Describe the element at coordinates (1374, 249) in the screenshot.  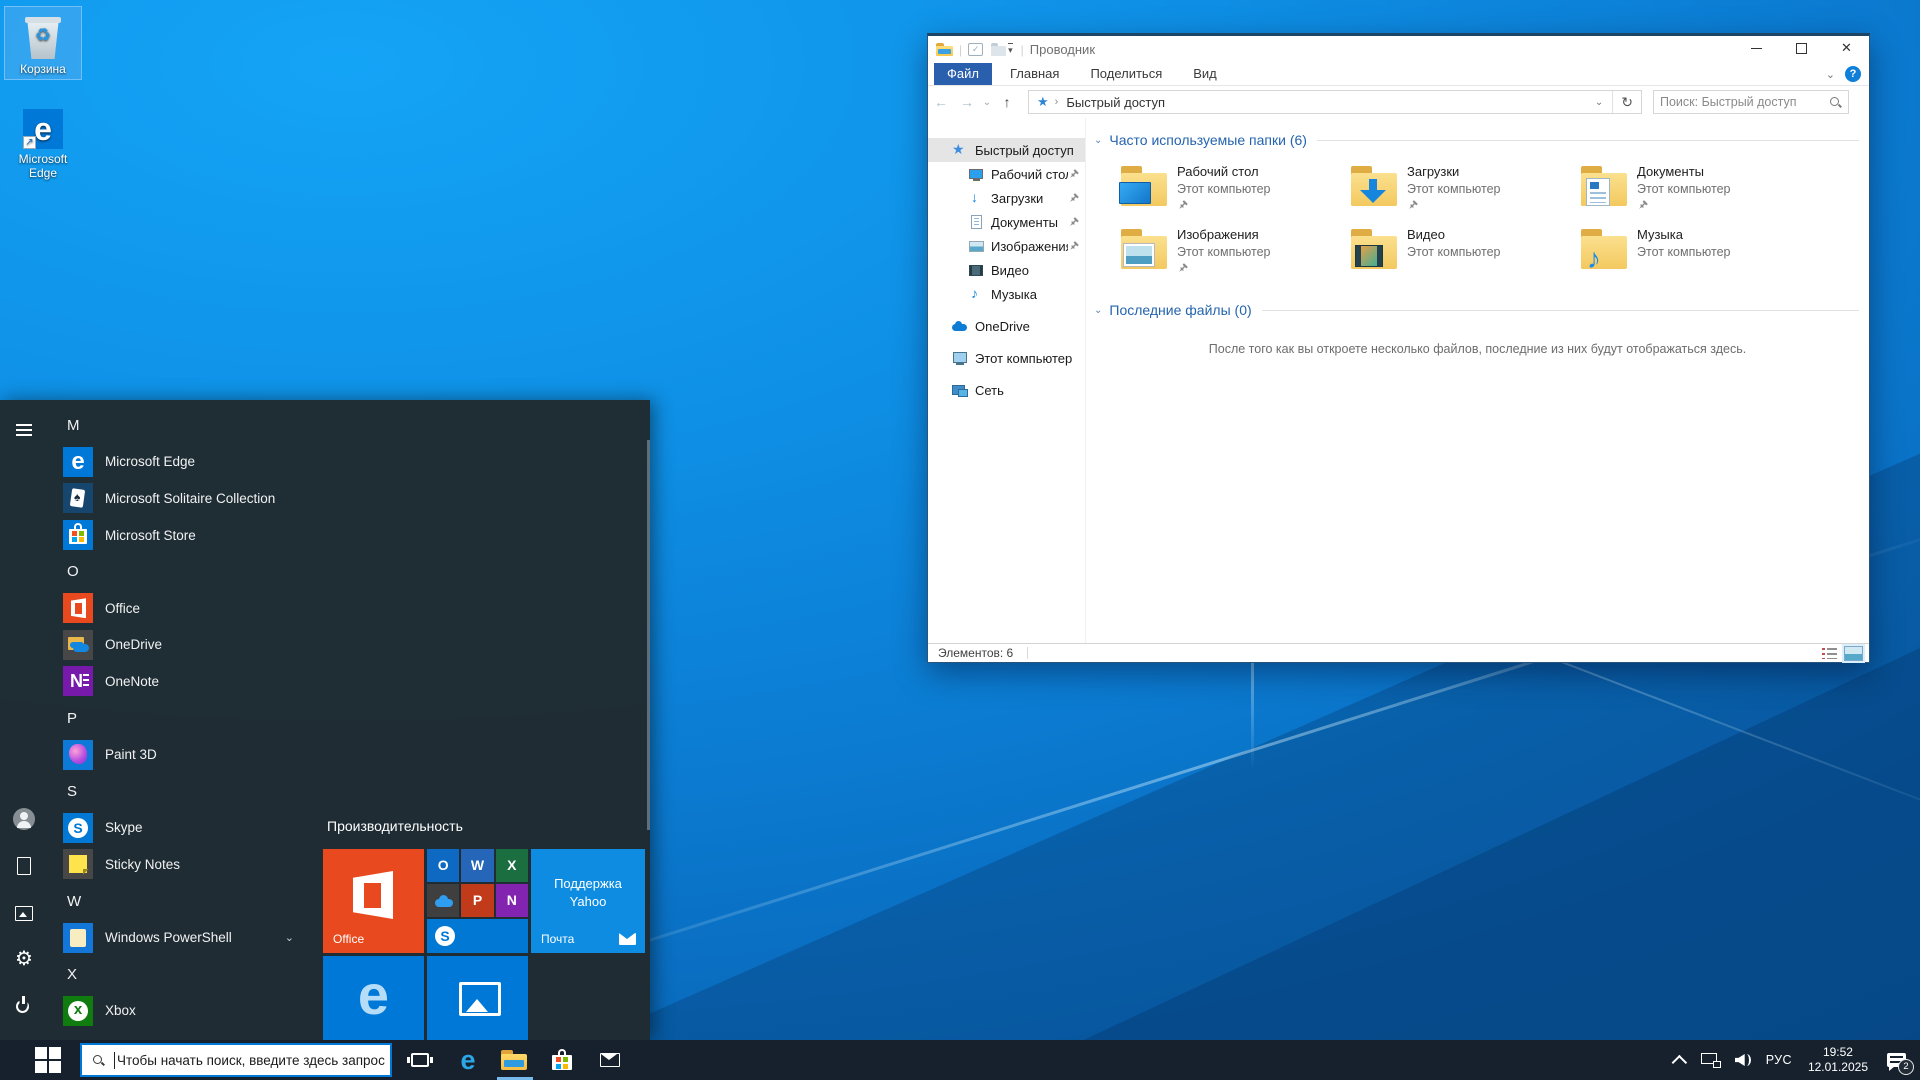
I see `folder-icon` at that location.